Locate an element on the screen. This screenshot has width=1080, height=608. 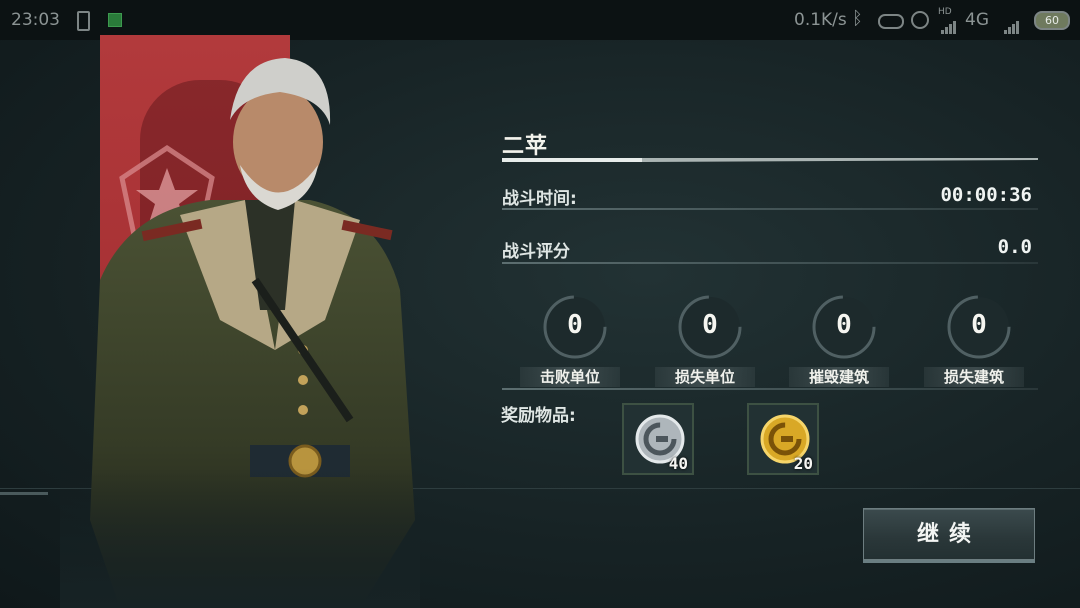
divider-accent is located at coordinates (24, 493).